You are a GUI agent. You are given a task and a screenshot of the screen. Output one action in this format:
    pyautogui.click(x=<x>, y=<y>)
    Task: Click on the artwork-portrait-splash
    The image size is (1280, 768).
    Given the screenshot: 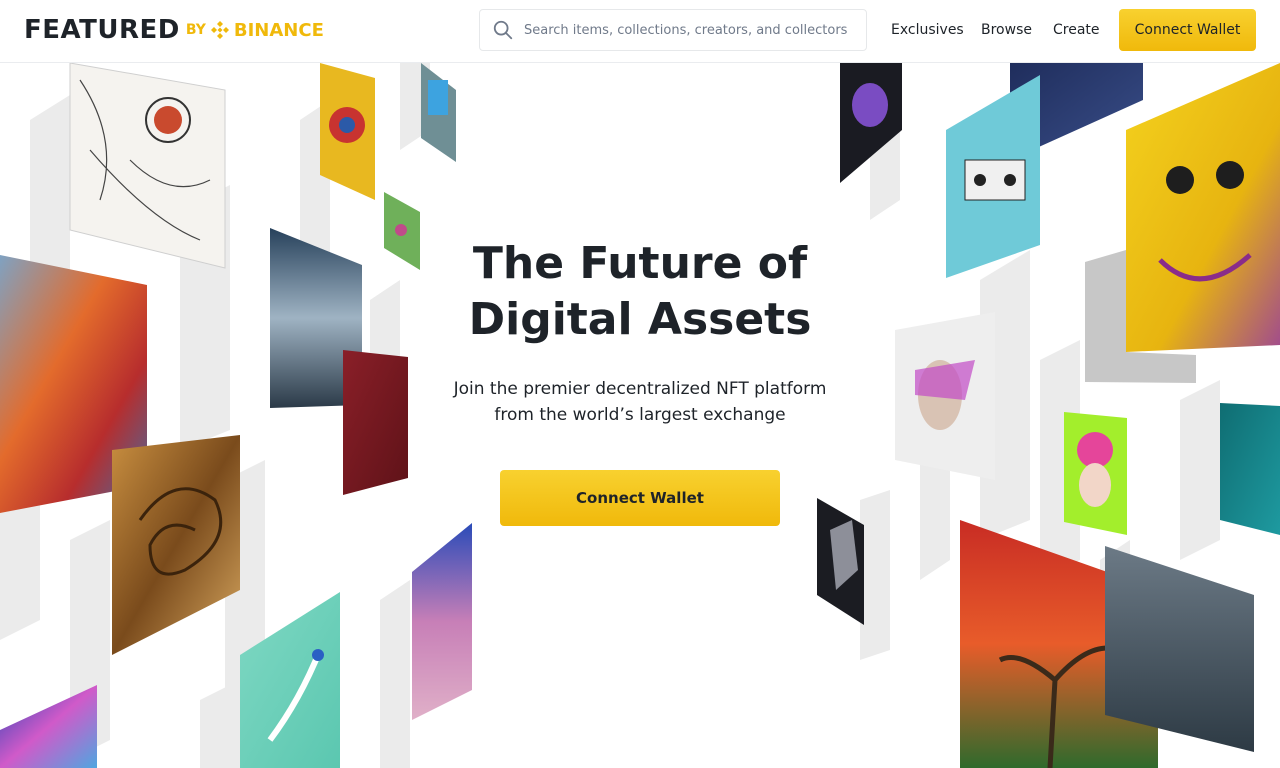 What is the action you would take?
    pyautogui.click(x=945, y=396)
    